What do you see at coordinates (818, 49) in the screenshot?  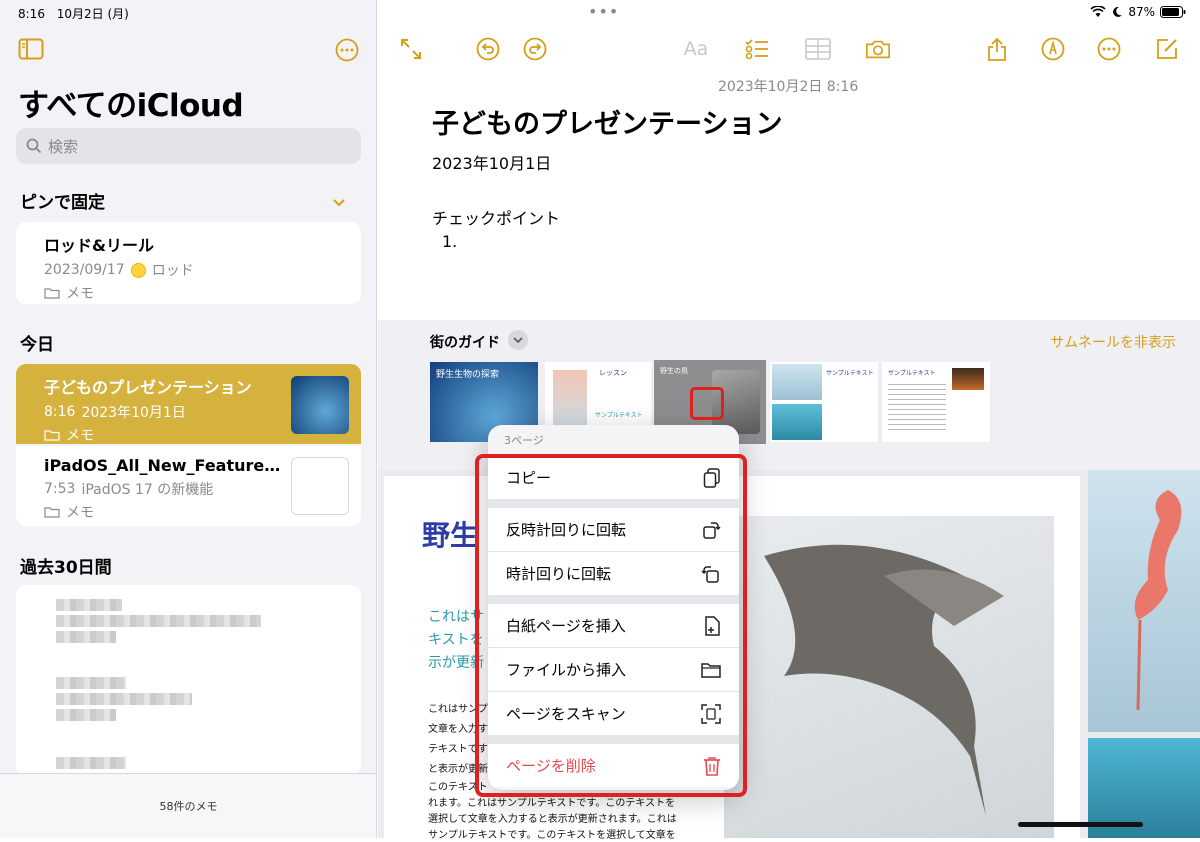 I see `table-icon` at bounding box center [818, 49].